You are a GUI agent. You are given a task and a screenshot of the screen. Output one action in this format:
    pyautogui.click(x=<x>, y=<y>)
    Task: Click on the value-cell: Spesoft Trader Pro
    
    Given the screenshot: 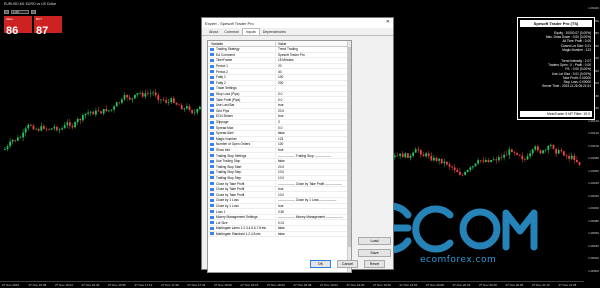 What is the action you would take?
    pyautogui.click(x=313, y=55)
    